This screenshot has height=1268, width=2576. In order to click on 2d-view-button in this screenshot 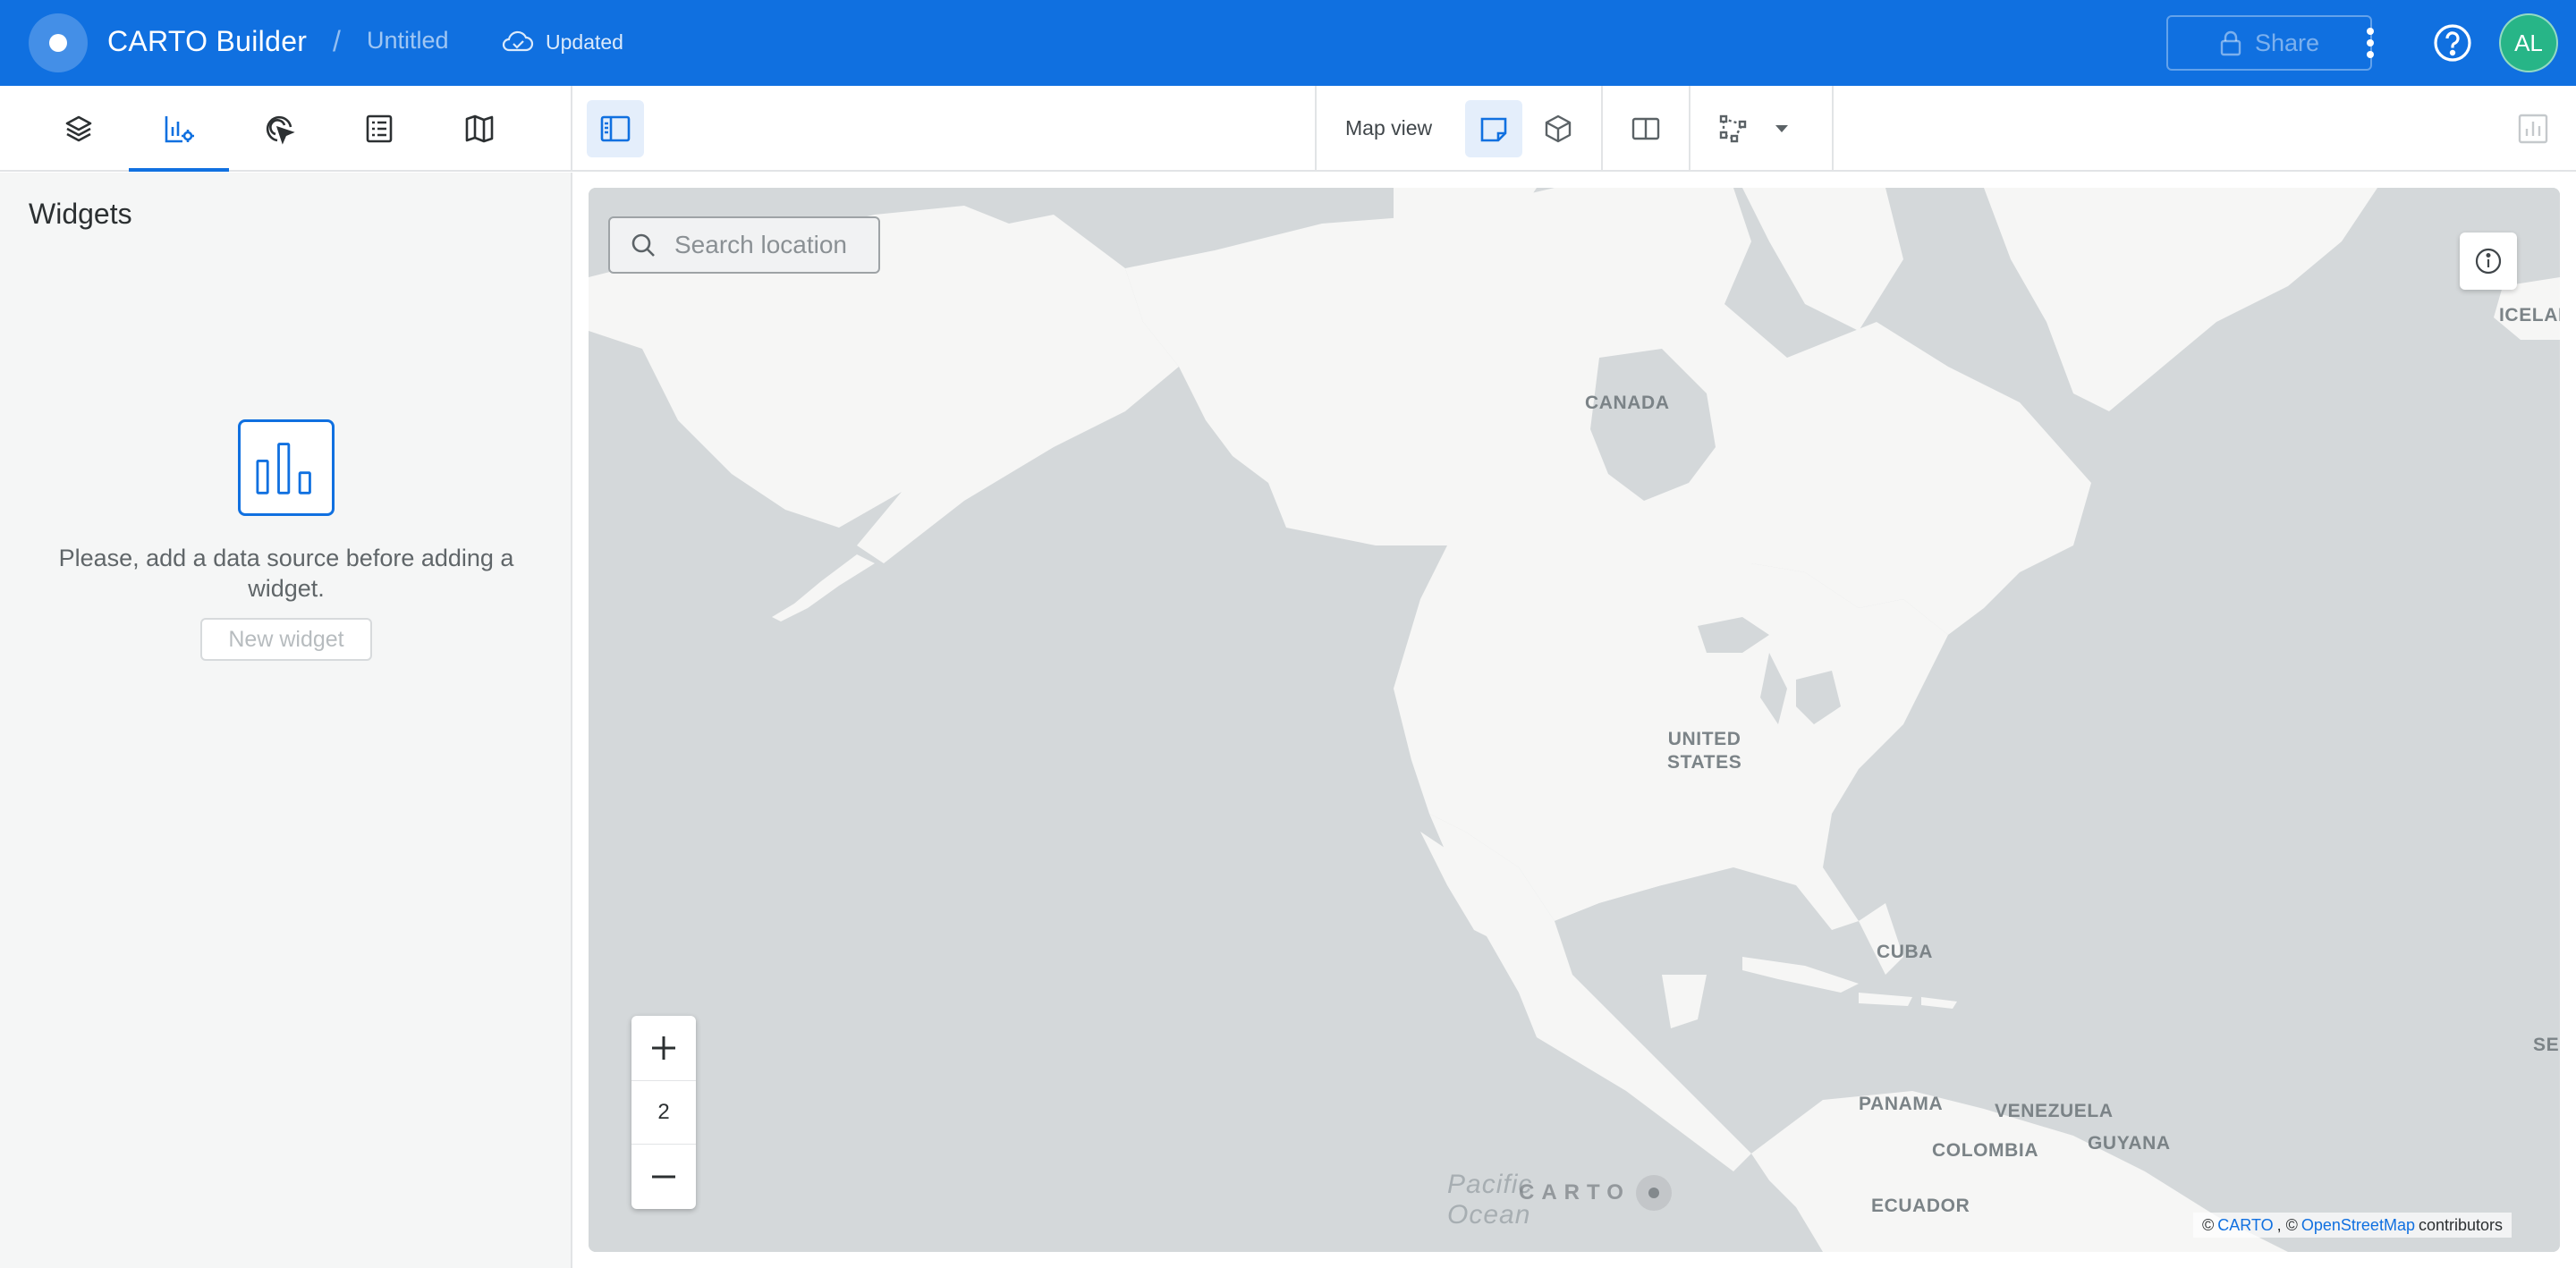, I will do `click(1493, 128)`.